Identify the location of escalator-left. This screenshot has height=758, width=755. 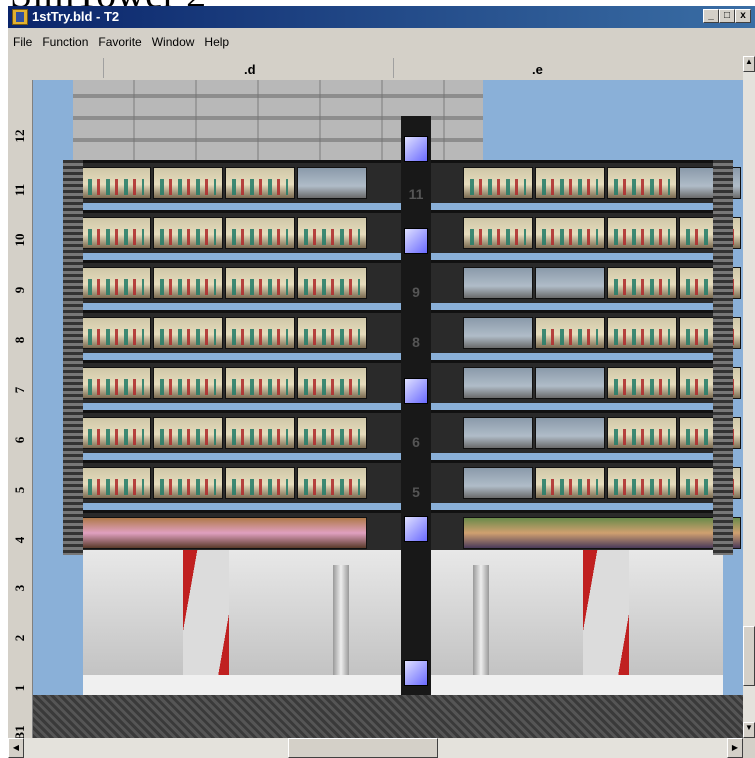
(206, 622).